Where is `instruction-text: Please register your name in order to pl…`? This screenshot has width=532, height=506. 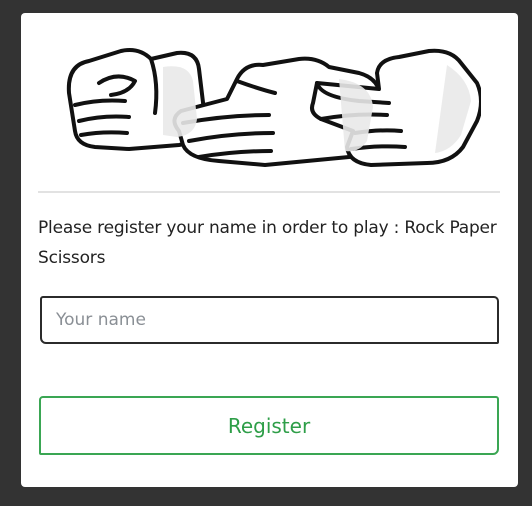 instruction-text: Please register your name in order to pl… is located at coordinates (267, 243).